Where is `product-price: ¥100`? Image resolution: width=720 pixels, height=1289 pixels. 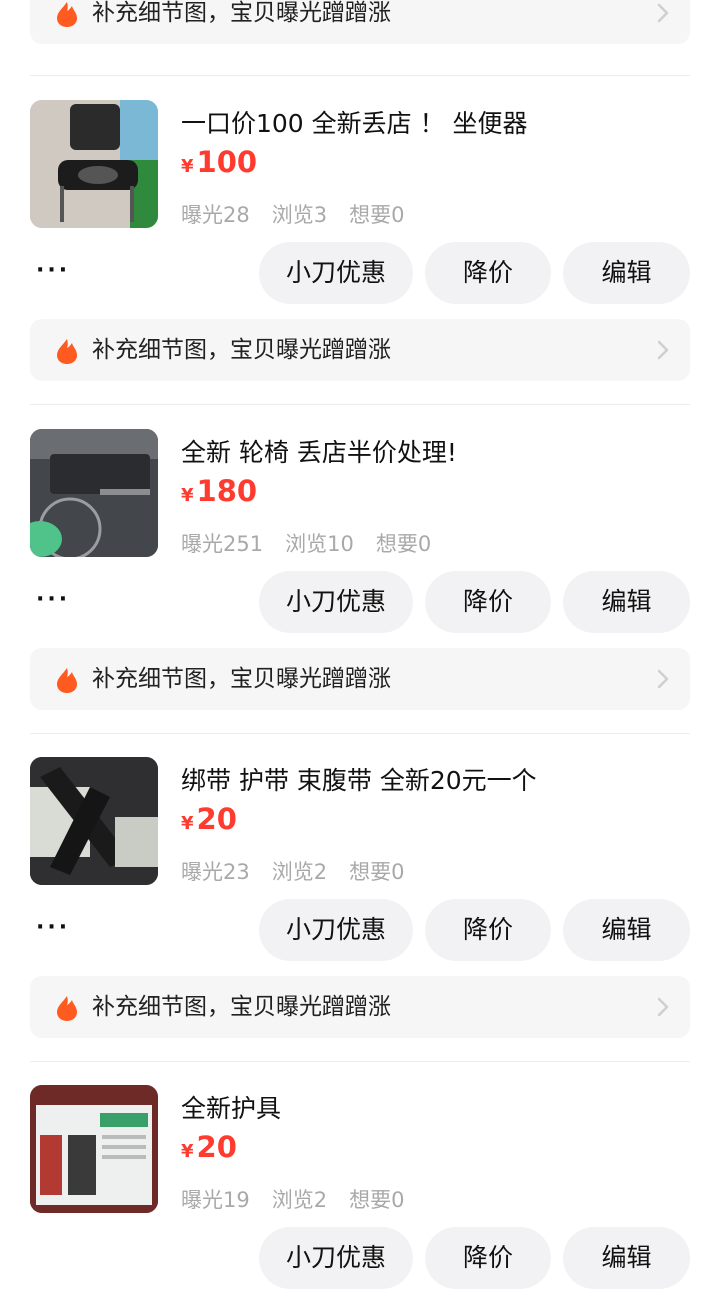 product-price: ¥100 is located at coordinates (219, 162).